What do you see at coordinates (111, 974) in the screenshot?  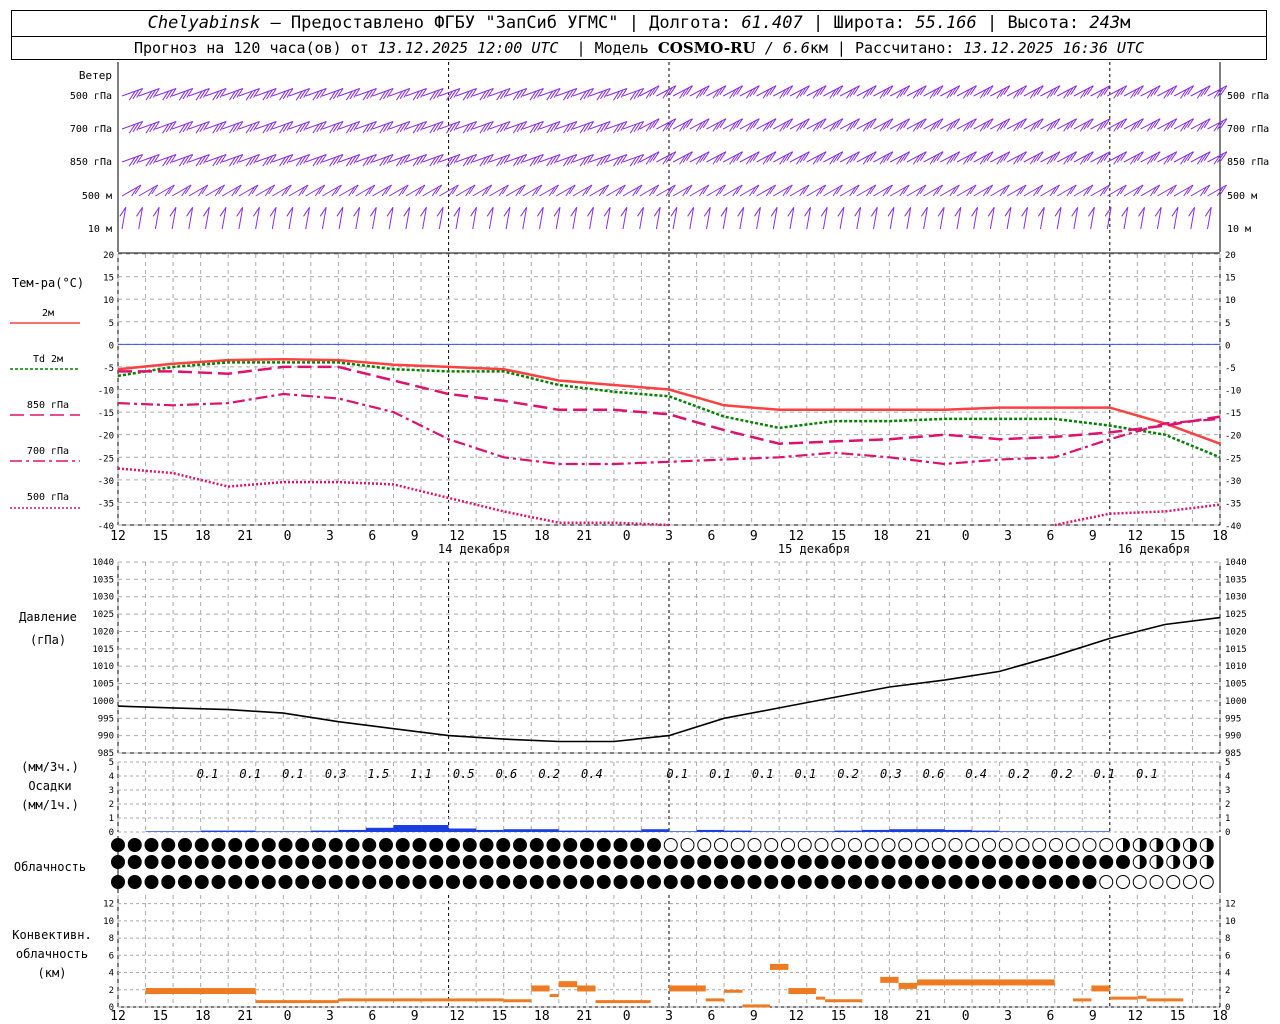 I see `conv-ytick: 4` at bounding box center [111, 974].